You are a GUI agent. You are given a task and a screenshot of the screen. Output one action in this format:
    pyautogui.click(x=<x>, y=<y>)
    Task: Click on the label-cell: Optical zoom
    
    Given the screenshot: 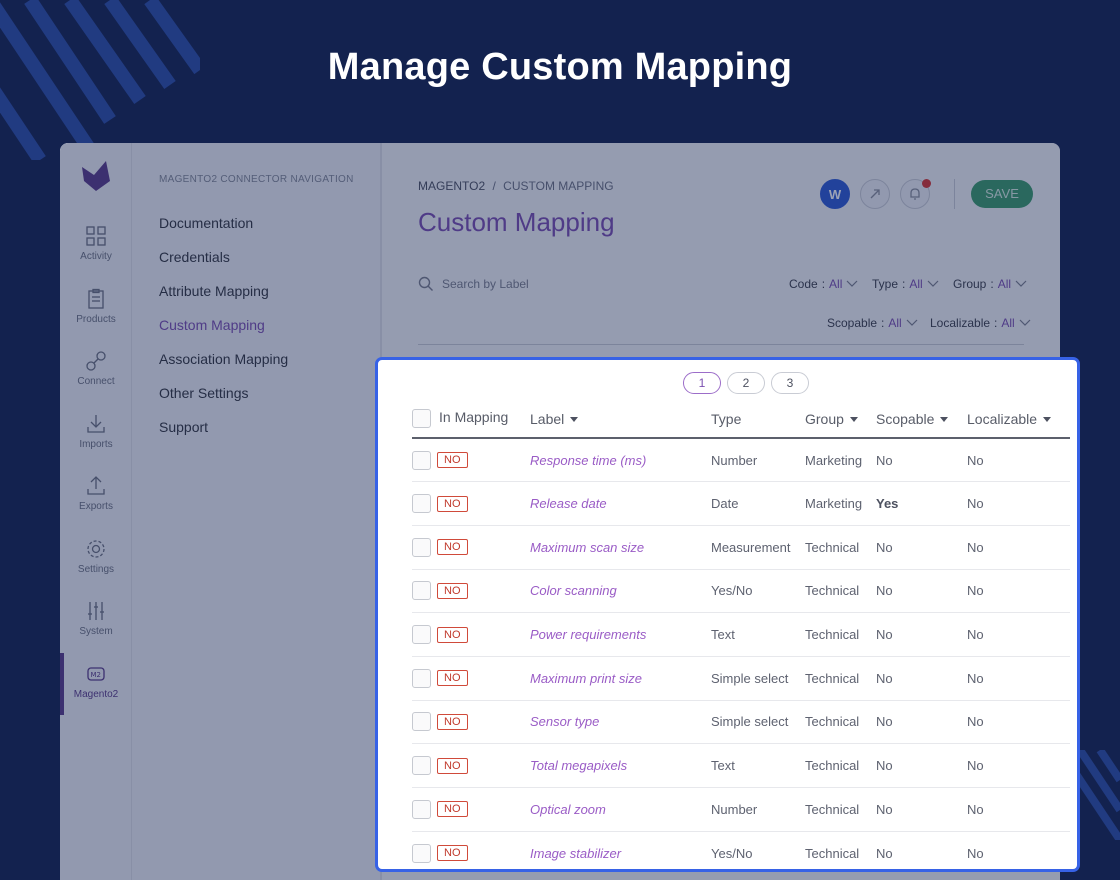 What is the action you would take?
    pyautogui.click(x=620, y=809)
    